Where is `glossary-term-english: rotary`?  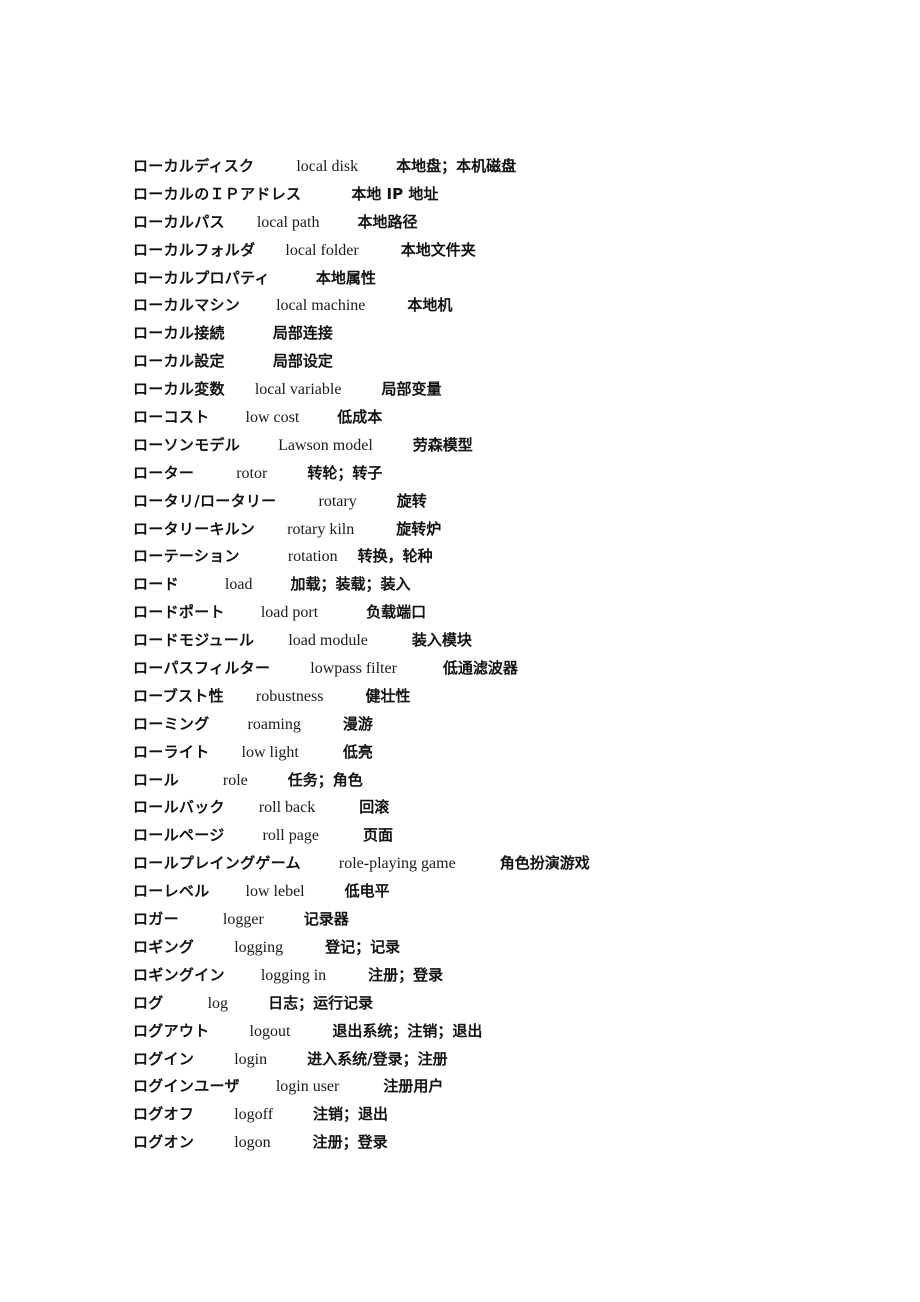
glossary-term-english: rotary is located at coordinates (337, 501).